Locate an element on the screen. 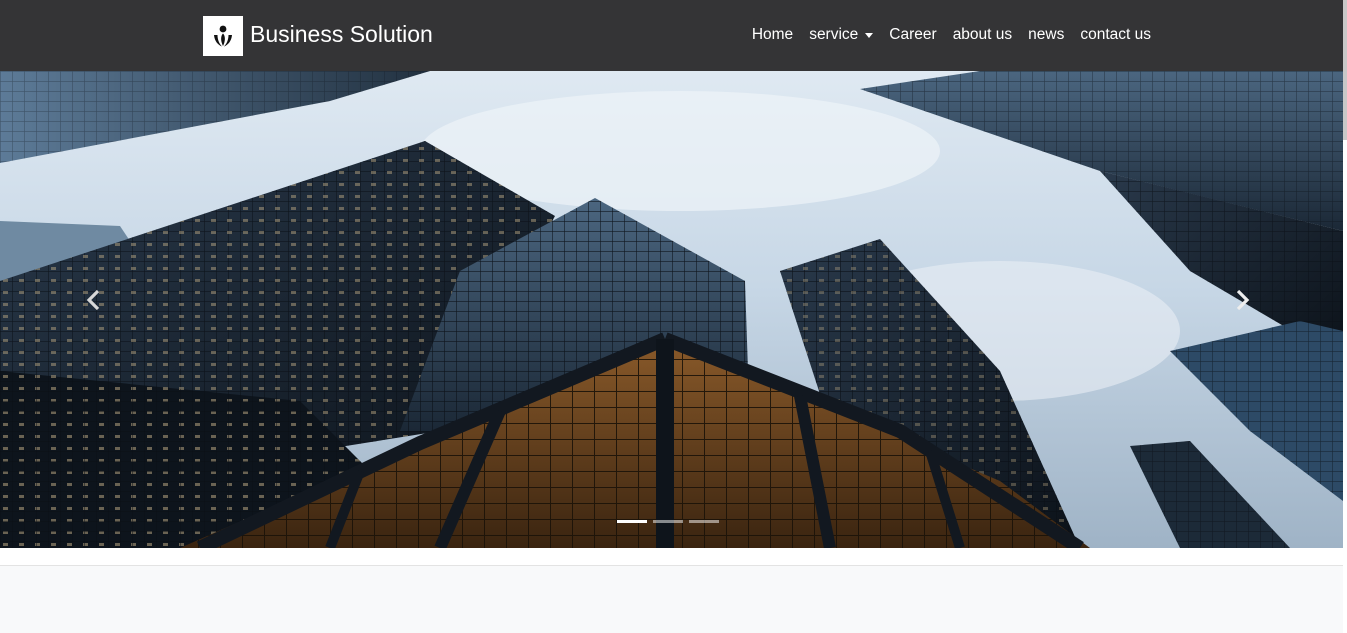 The height and width of the screenshot is (633, 1347). nav-news: news is located at coordinates (1046, 35).